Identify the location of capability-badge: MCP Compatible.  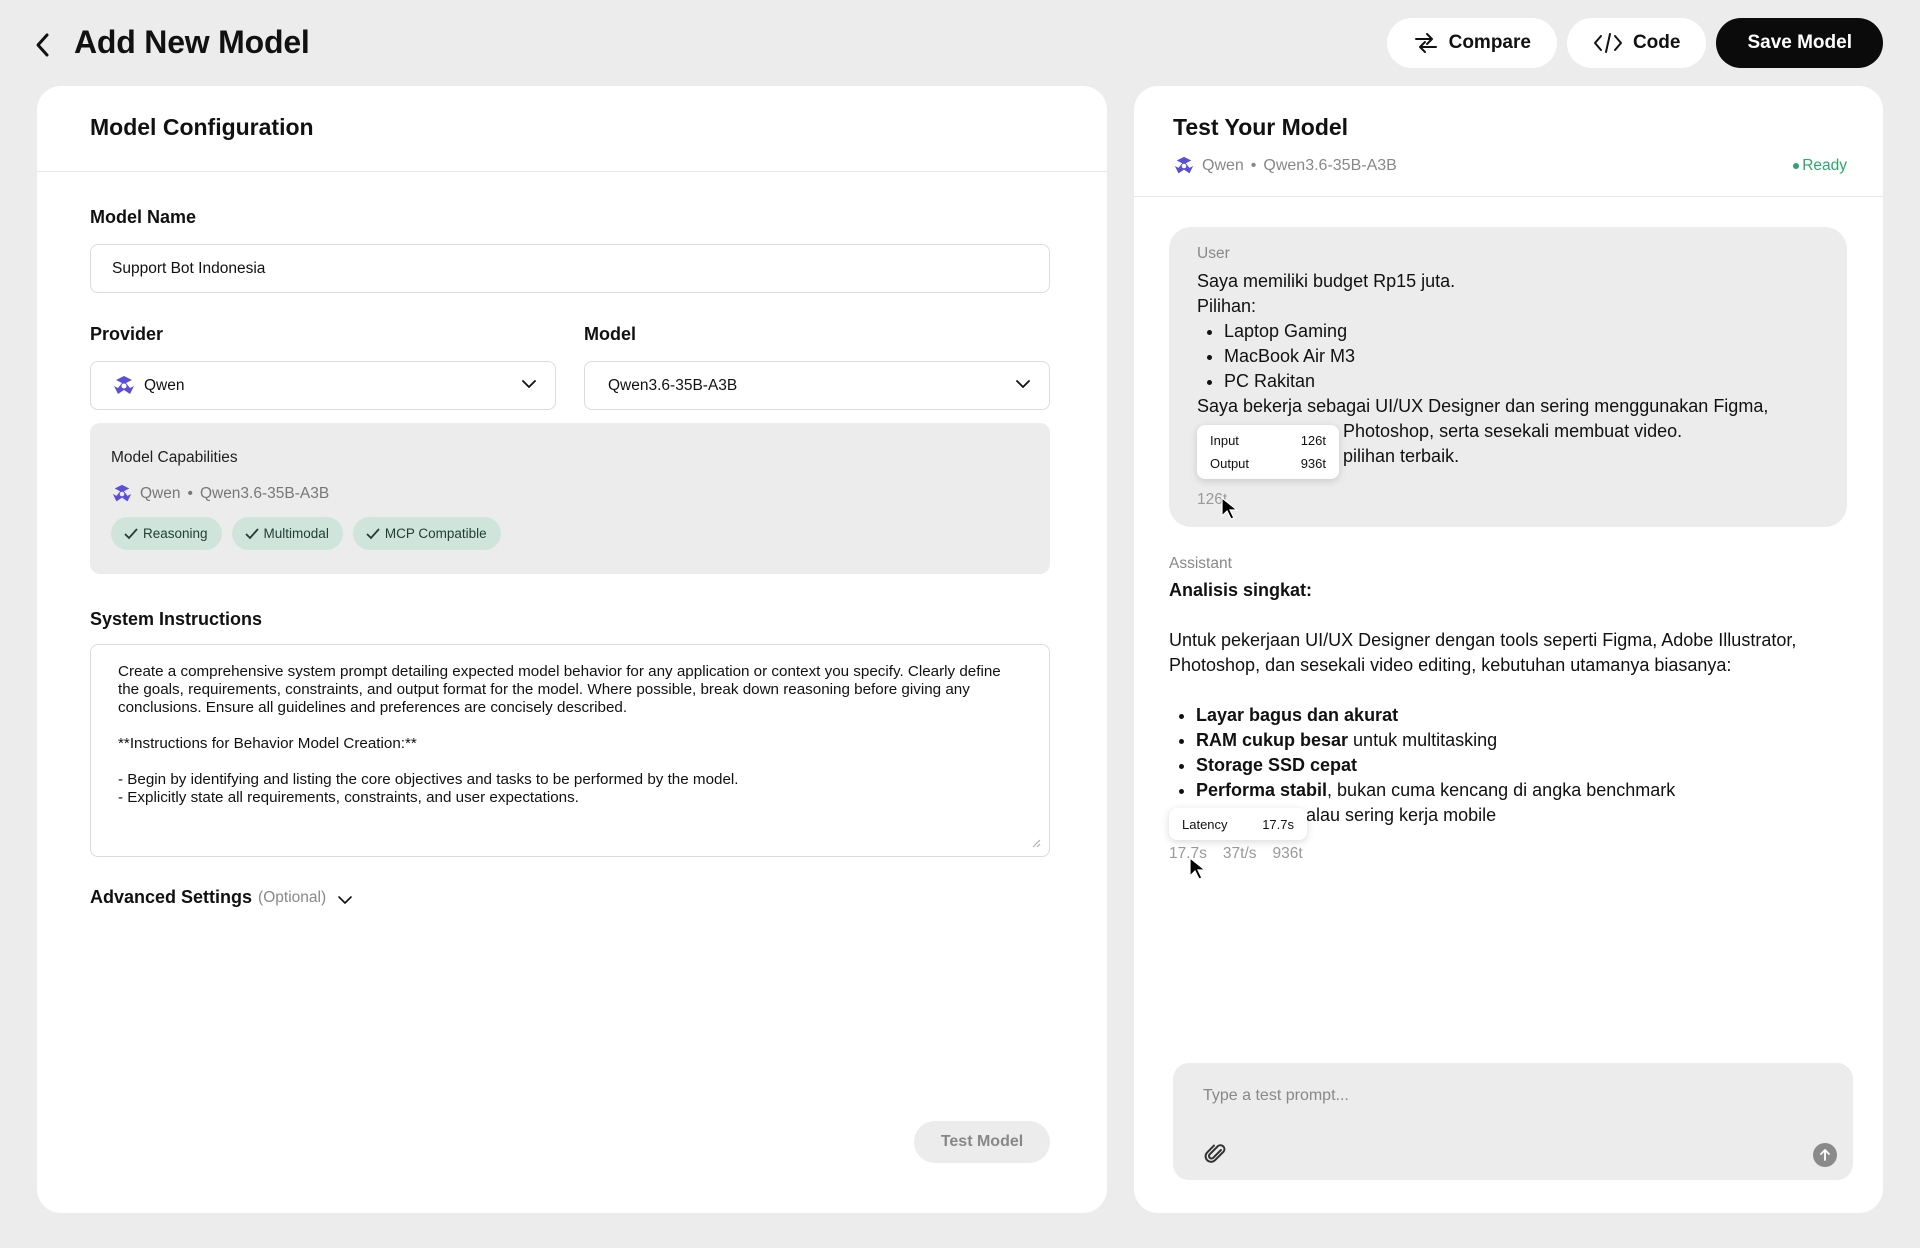
(426, 533).